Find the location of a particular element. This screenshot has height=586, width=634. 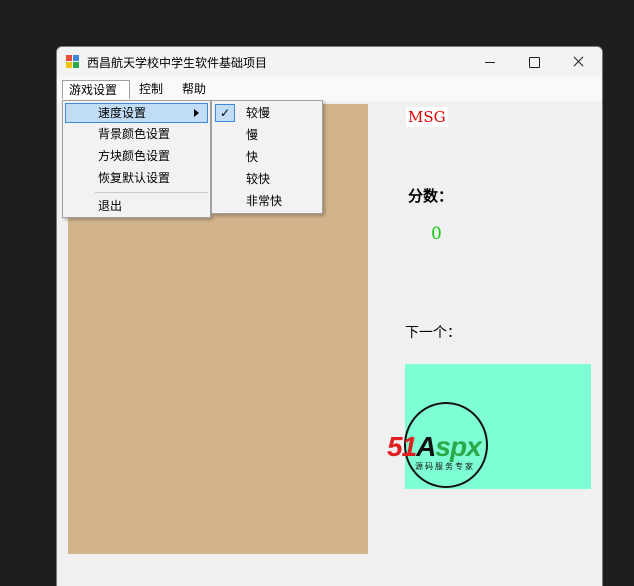

speed-option-slow: 慢 is located at coordinates (267, 135).